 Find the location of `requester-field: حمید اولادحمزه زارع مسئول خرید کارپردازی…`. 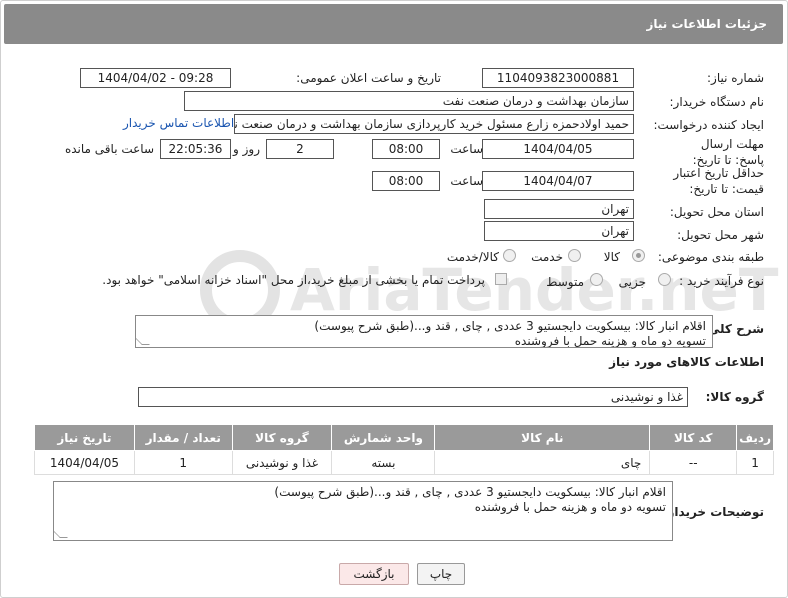

requester-field: حمید اولادحمزه زارع مسئول خرید کارپردازی… is located at coordinates (434, 124).